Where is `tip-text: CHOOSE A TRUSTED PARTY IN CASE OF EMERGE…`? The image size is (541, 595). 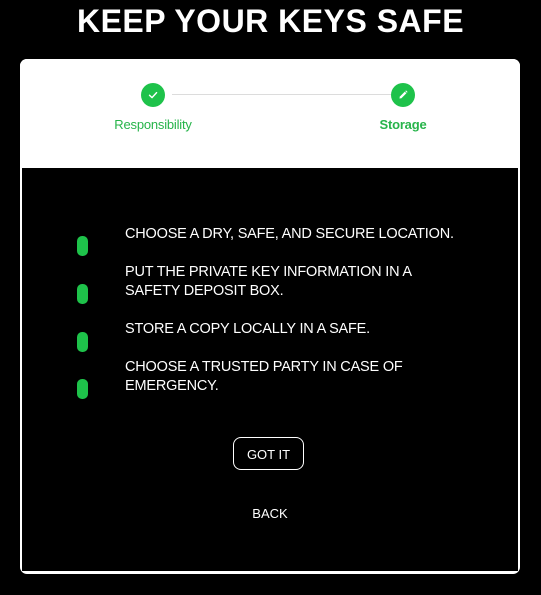 tip-text: CHOOSE A TRUSTED PARTY IN CASE OF EMERGE… is located at coordinates (264, 376).